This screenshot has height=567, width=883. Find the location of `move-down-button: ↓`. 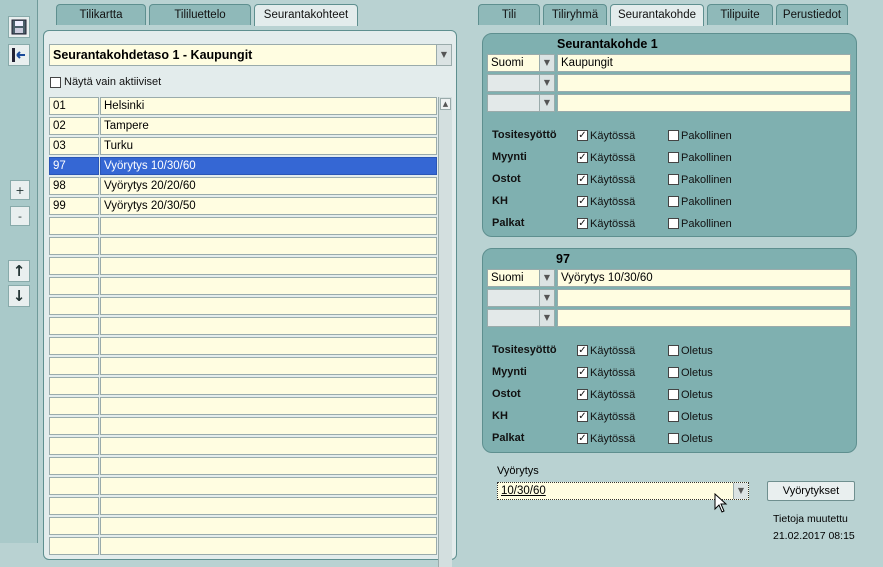

move-down-button: ↓ is located at coordinates (19, 296).